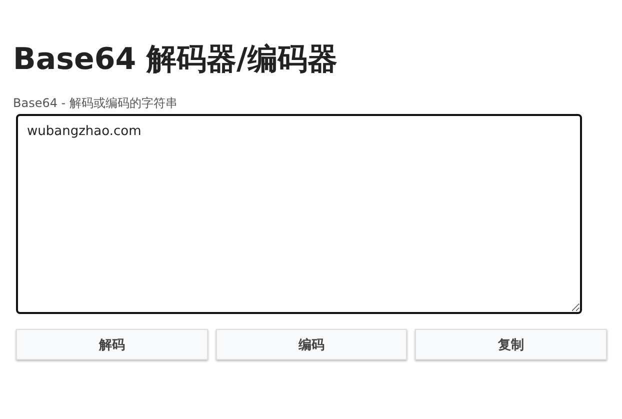 Image resolution: width=622 pixels, height=419 pixels. Describe the element at coordinates (511, 344) in the screenshot. I see `action-button: 复制` at that location.